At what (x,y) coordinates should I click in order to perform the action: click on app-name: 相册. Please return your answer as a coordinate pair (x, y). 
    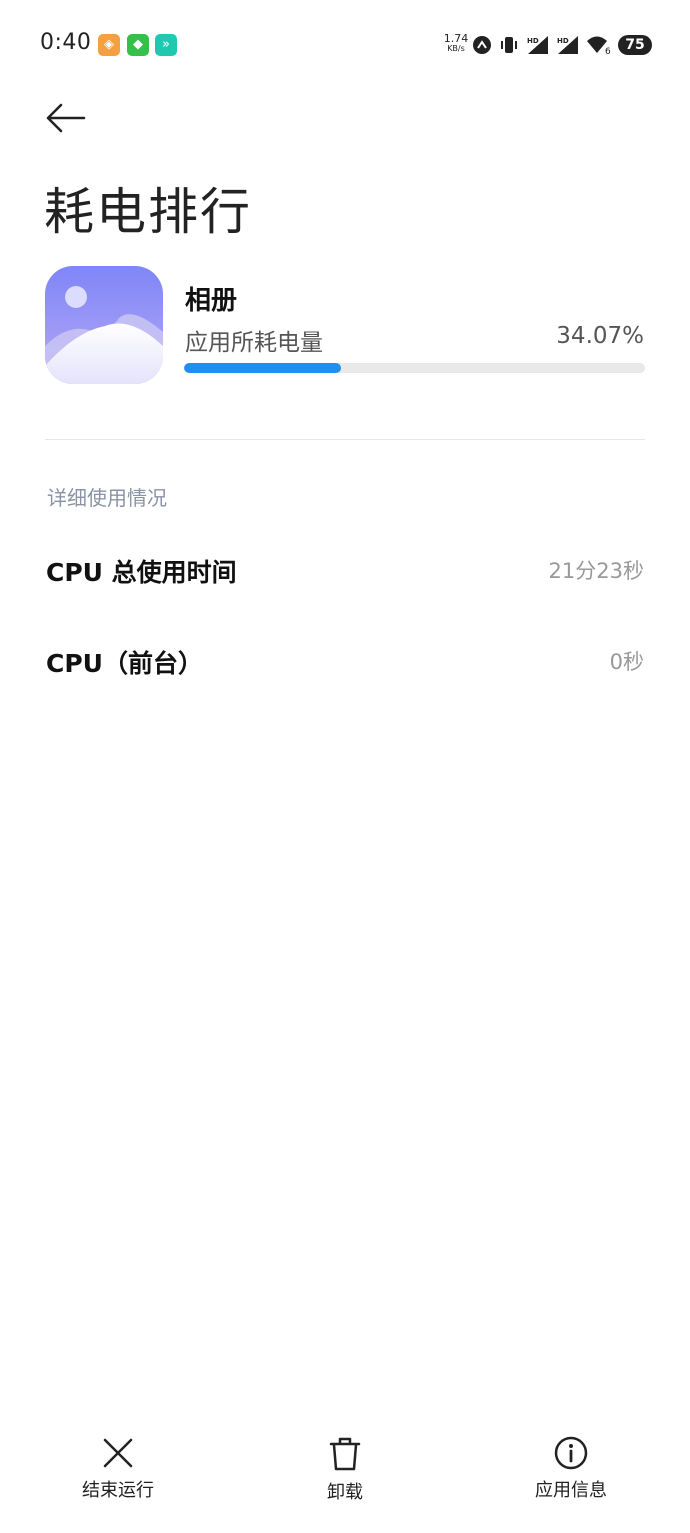
    Looking at the image, I should click on (211, 301).